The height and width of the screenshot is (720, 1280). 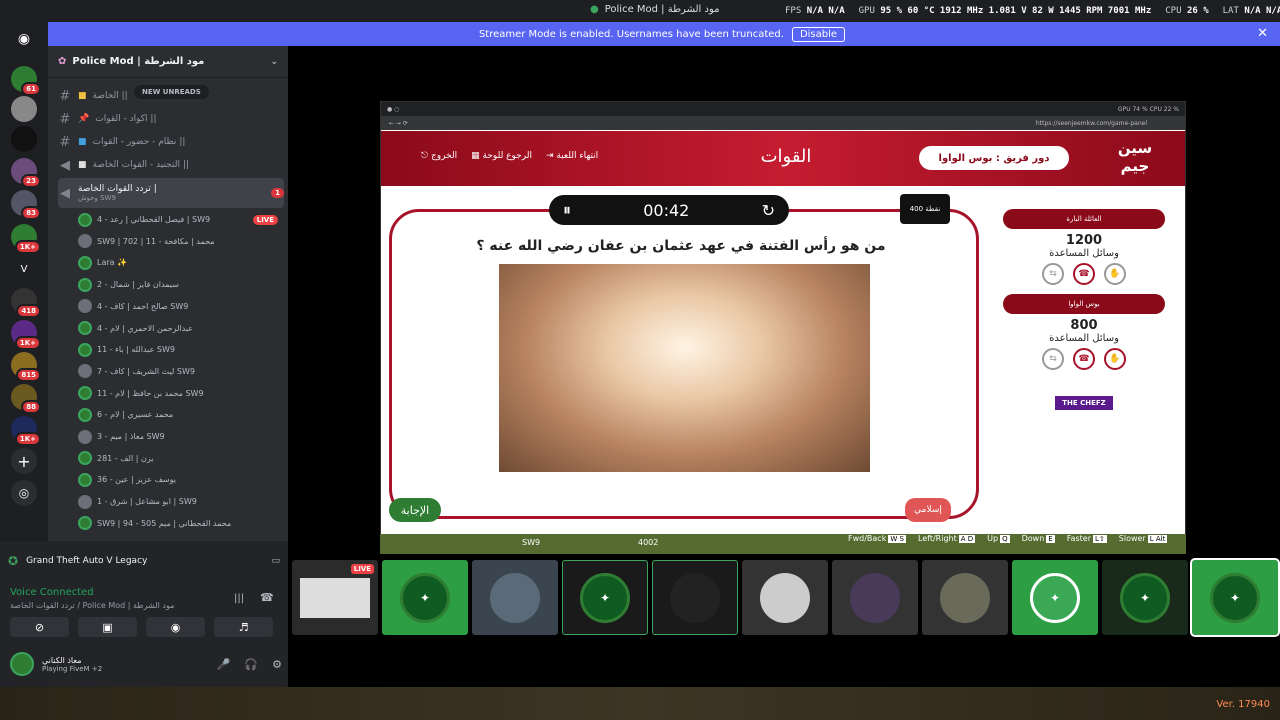 I want to click on channel-item: # ■ نظام - حضور - القوات ||, so click(x=171, y=142).